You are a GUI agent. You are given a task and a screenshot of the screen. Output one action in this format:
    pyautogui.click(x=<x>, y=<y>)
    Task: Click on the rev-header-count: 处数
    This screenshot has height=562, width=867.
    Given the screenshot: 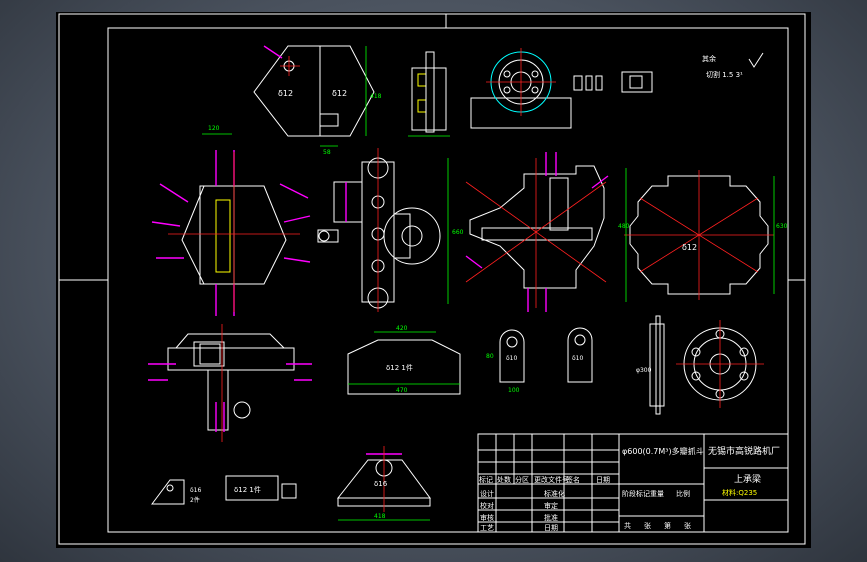 What is the action you would take?
    pyautogui.click(x=504, y=479)
    